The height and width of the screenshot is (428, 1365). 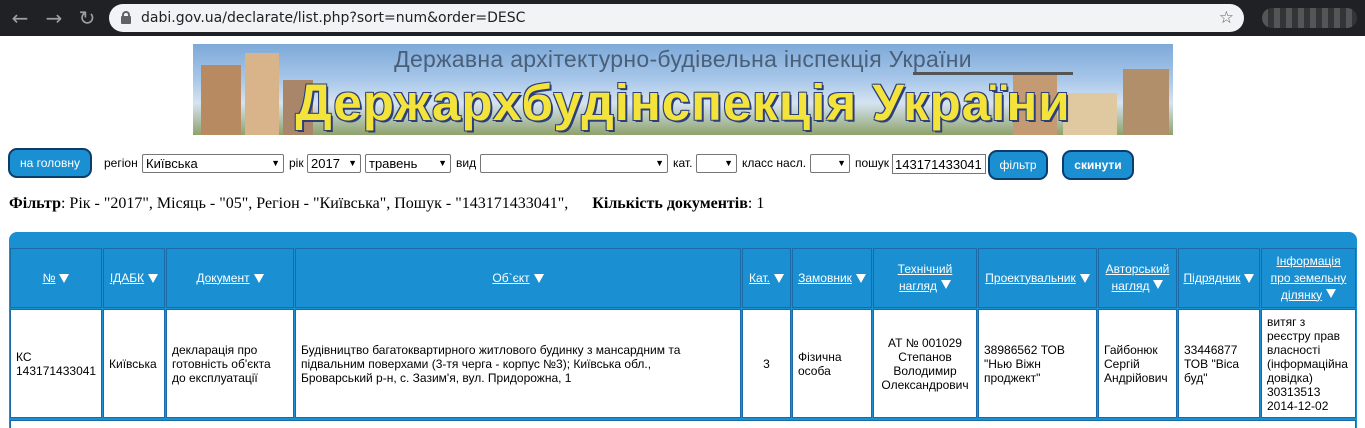 What do you see at coordinates (1018, 165) in the screenshot?
I see `filter-button: фільтр` at bounding box center [1018, 165].